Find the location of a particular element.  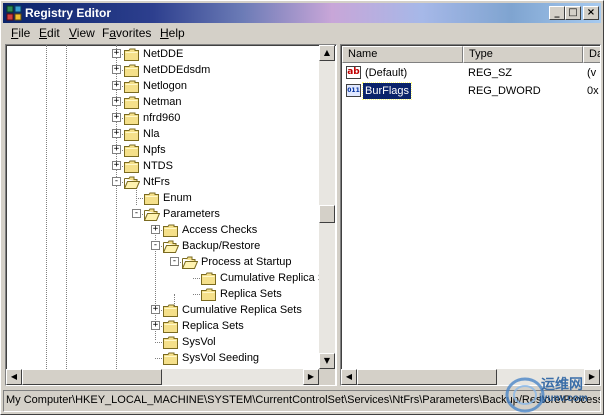

tree-item: + Access Checks is located at coordinates (162, 230).